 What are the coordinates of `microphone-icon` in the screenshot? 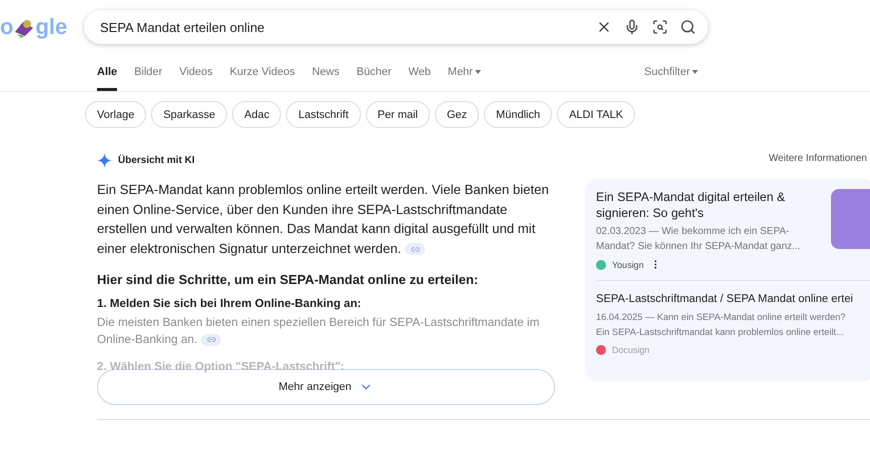 It's located at (632, 27).